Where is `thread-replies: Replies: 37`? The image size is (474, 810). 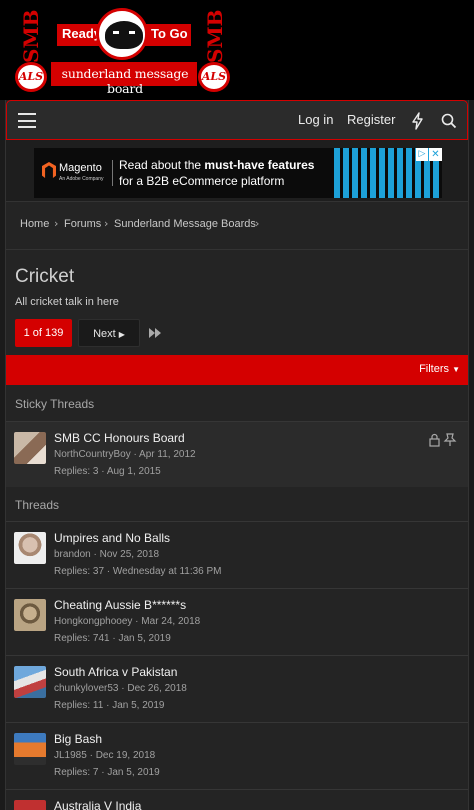
thread-replies: Replies: 37 is located at coordinates (79, 571).